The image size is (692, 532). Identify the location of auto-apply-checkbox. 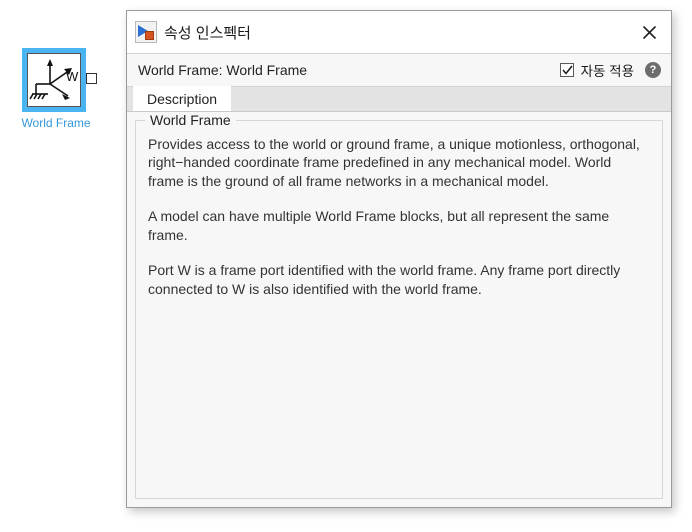
(566, 70).